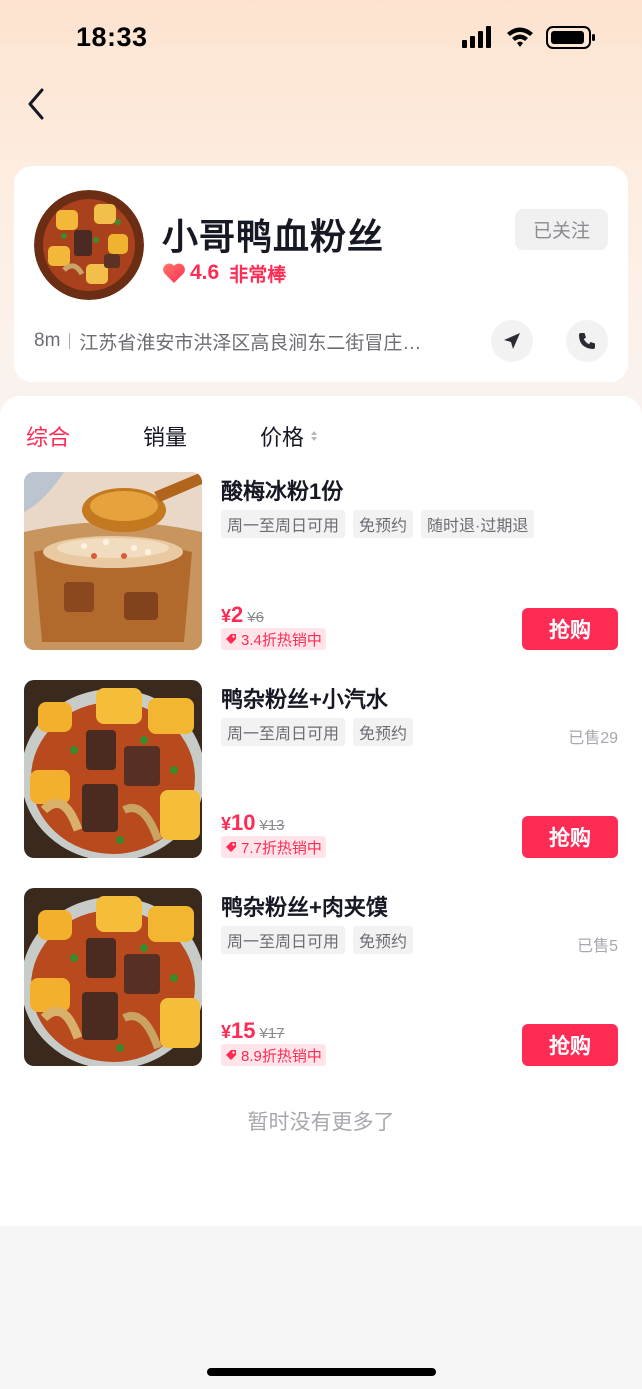 Image resolution: width=642 pixels, height=1389 pixels. What do you see at coordinates (321, 1122) in the screenshot?
I see `no-more-text: 暂时没有更多了` at bounding box center [321, 1122].